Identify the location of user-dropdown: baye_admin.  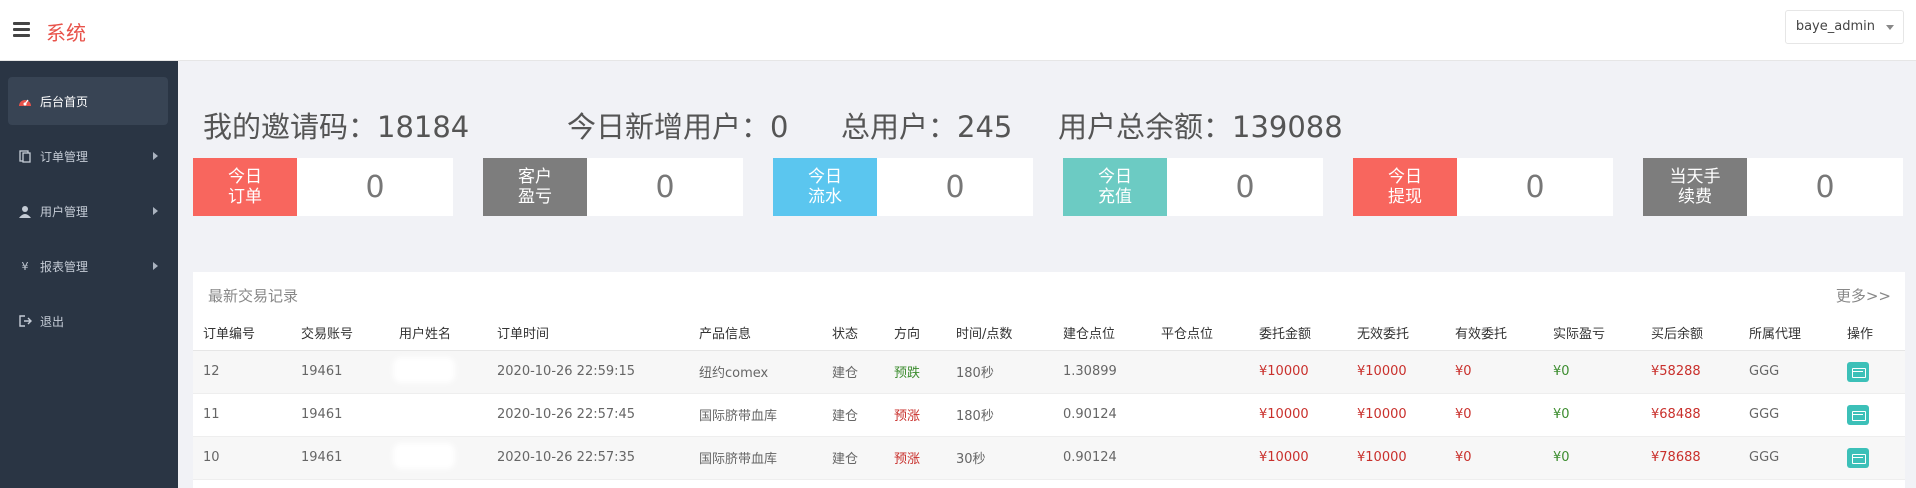
(1844, 27).